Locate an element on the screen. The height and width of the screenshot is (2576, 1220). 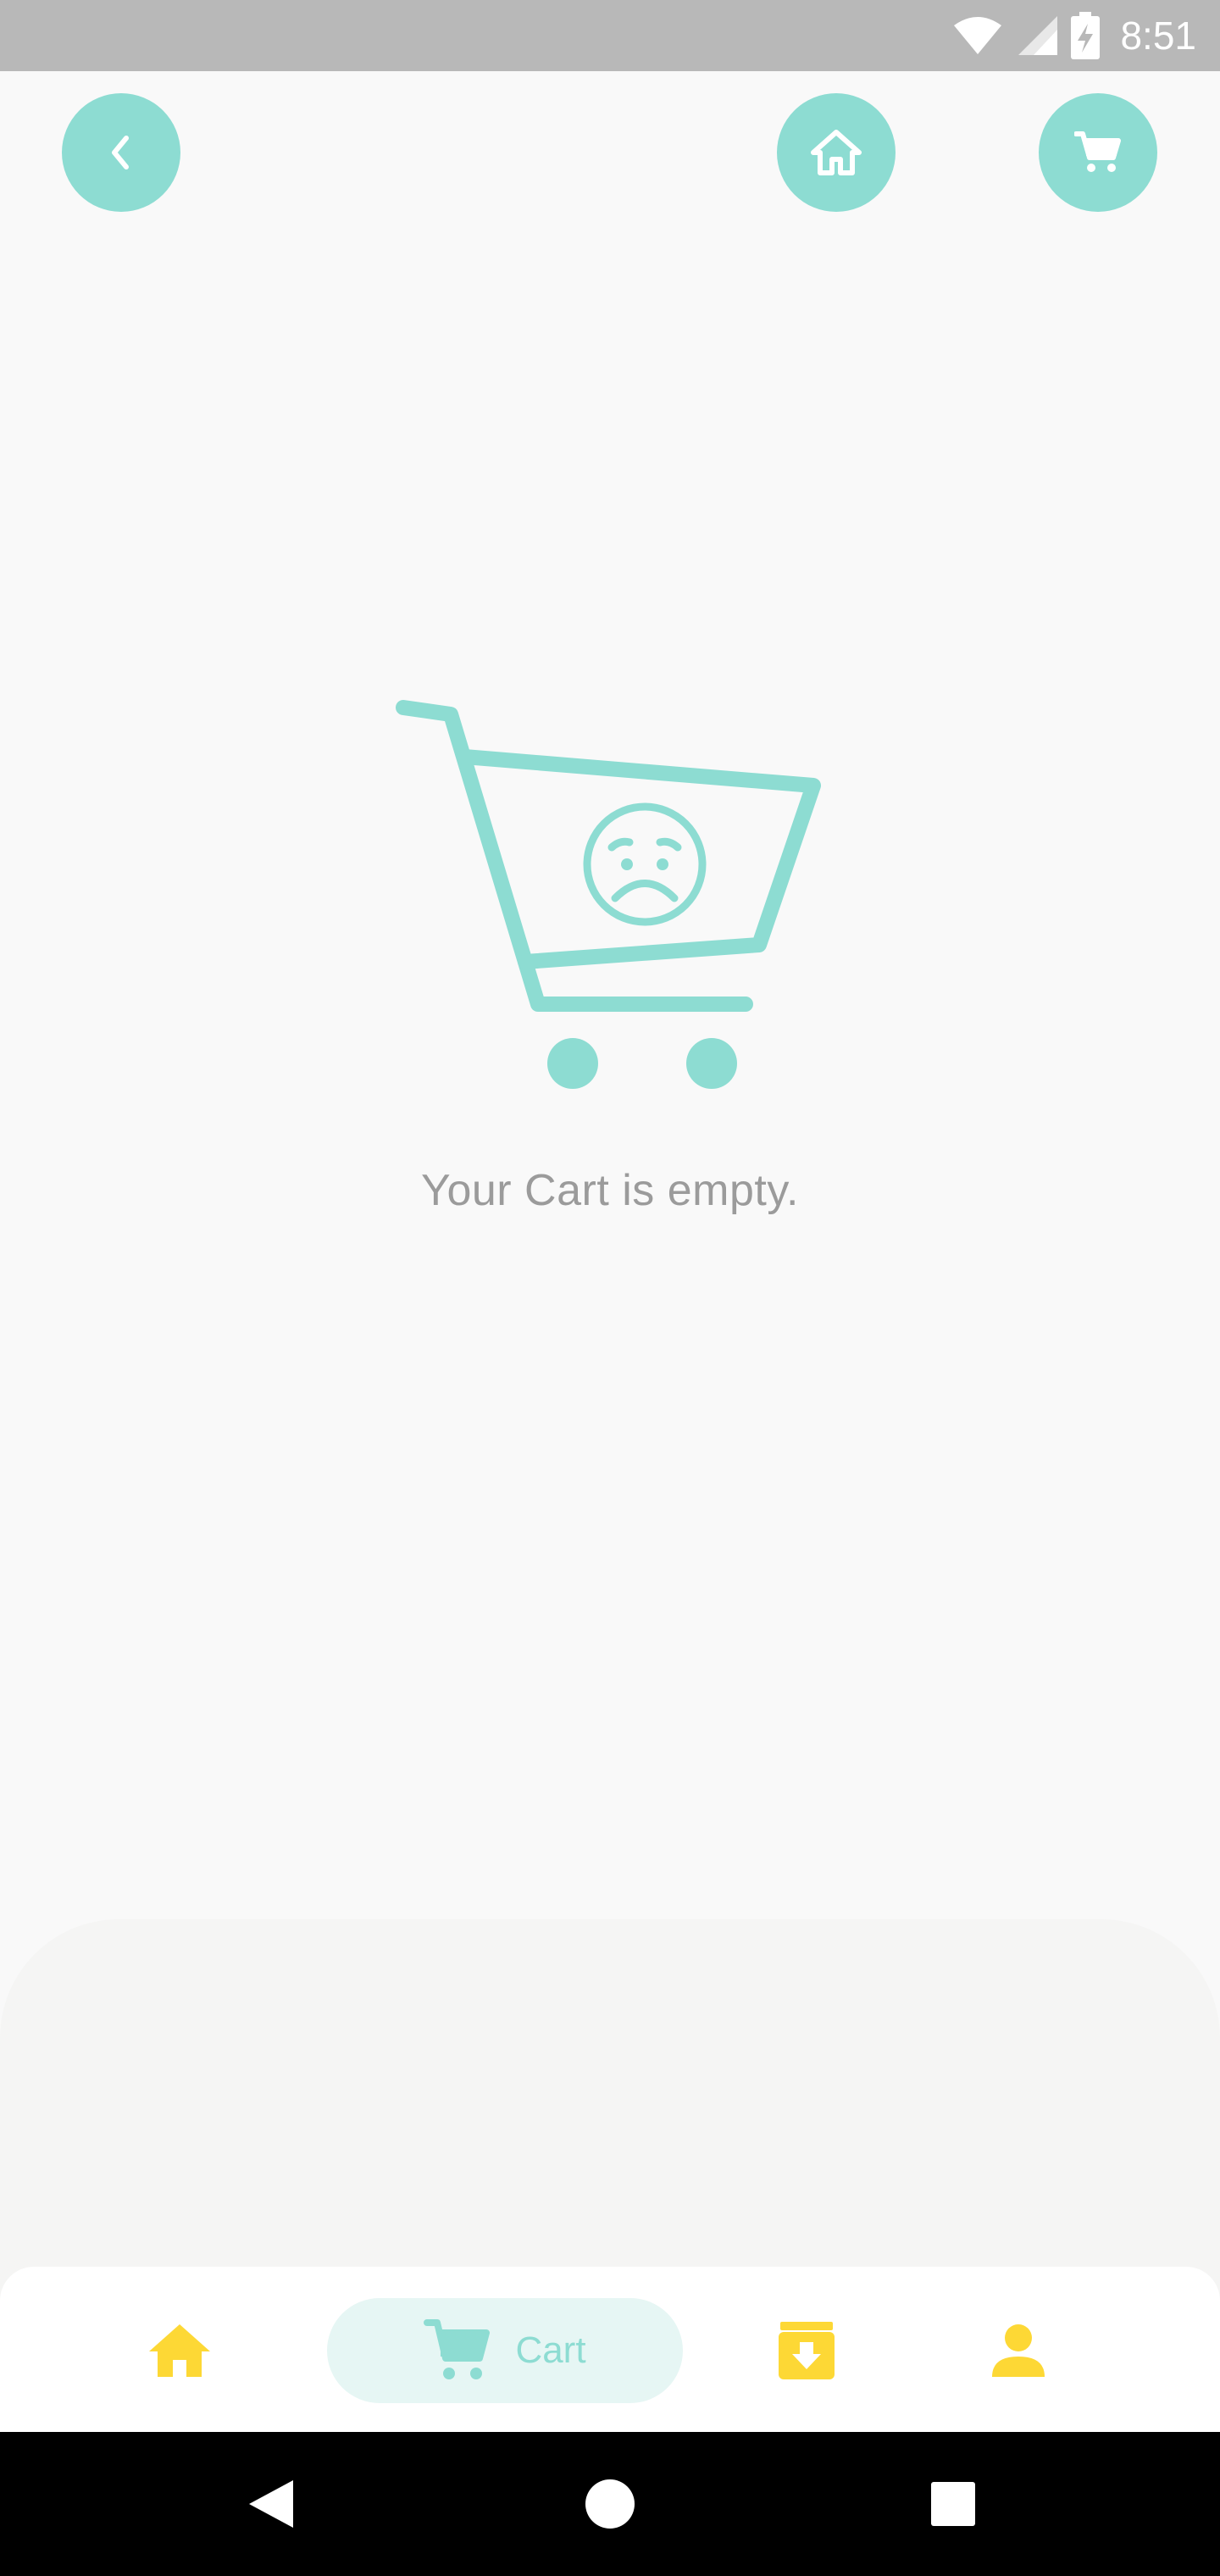
system-recents-button is located at coordinates (953, 2504).